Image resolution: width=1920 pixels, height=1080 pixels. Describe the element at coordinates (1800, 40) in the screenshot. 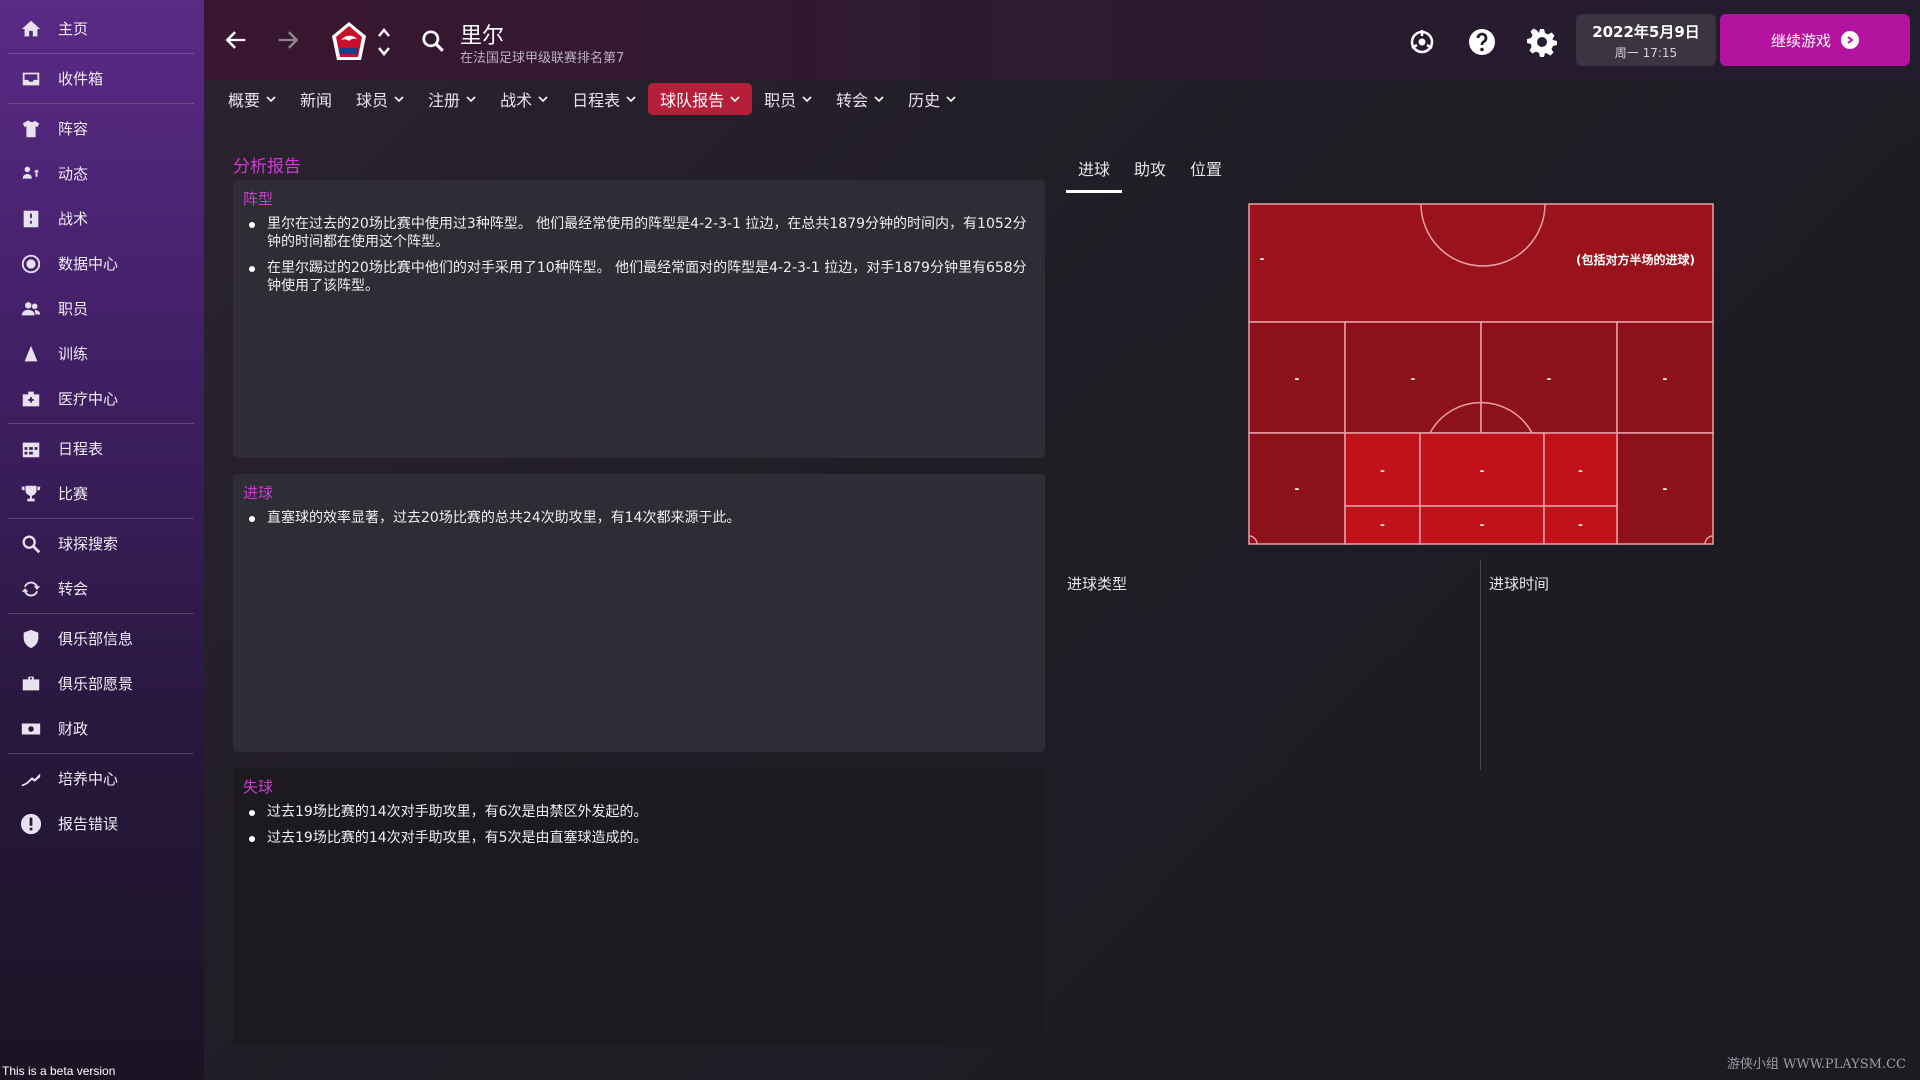

I see `continue-label: 继续游戏` at that location.